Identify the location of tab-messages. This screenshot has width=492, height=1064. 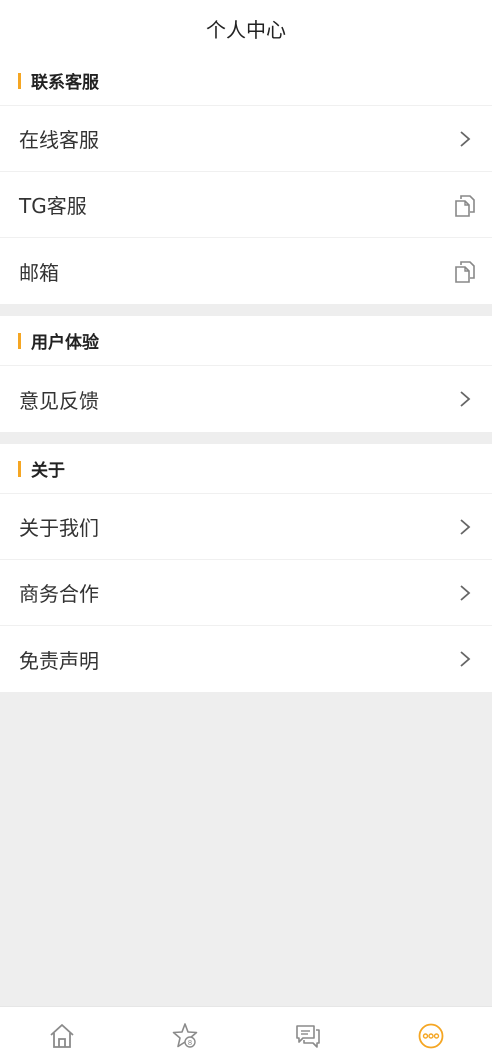
(308, 1035).